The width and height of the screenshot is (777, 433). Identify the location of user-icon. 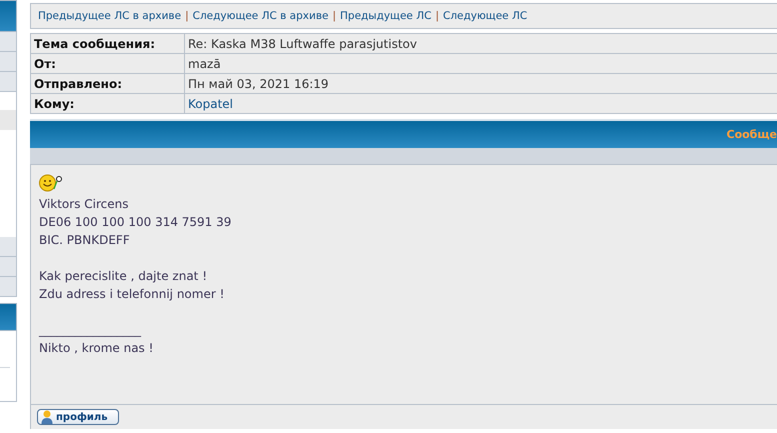
(47, 417).